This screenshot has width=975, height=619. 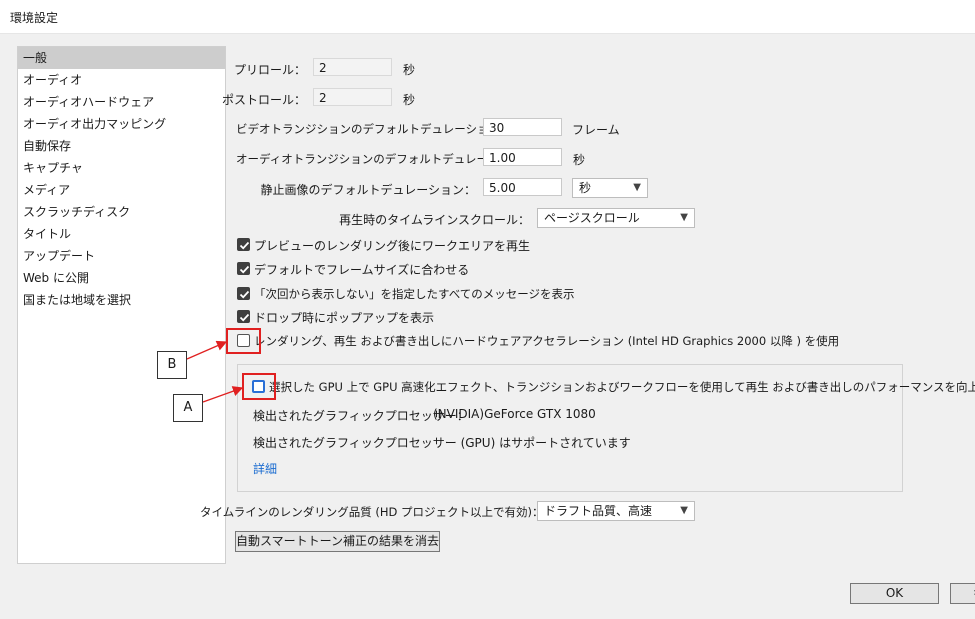 I want to click on callout-b: B, so click(x=172, y=365).